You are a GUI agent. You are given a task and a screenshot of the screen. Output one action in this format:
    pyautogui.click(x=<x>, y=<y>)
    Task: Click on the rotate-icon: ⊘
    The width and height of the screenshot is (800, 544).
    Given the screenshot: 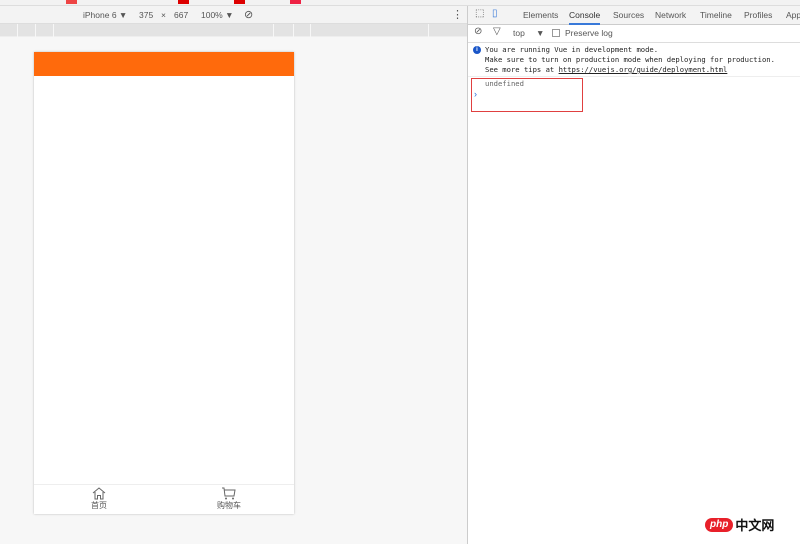 What is the action you would take?
    pyautogui.click(x=248, y=14)
    